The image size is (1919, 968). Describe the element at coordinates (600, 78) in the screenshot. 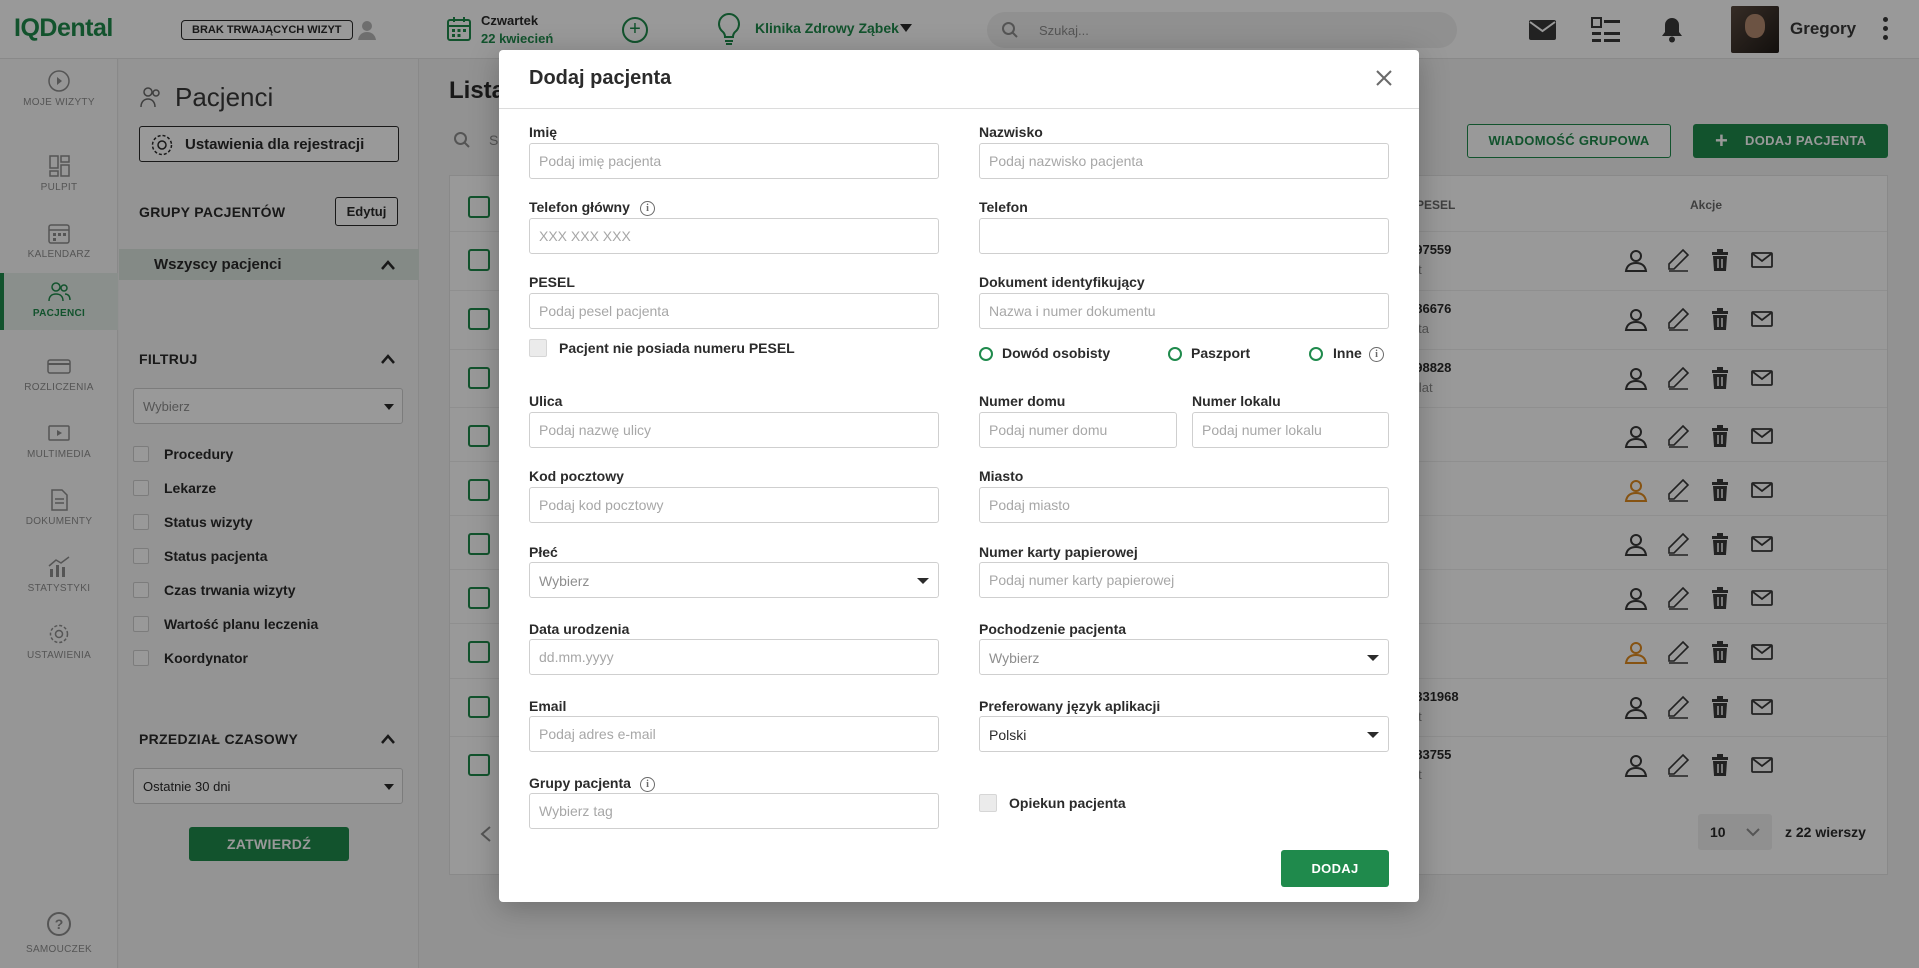

I see `dialog-title: Dodaj pacjenta` at that location.